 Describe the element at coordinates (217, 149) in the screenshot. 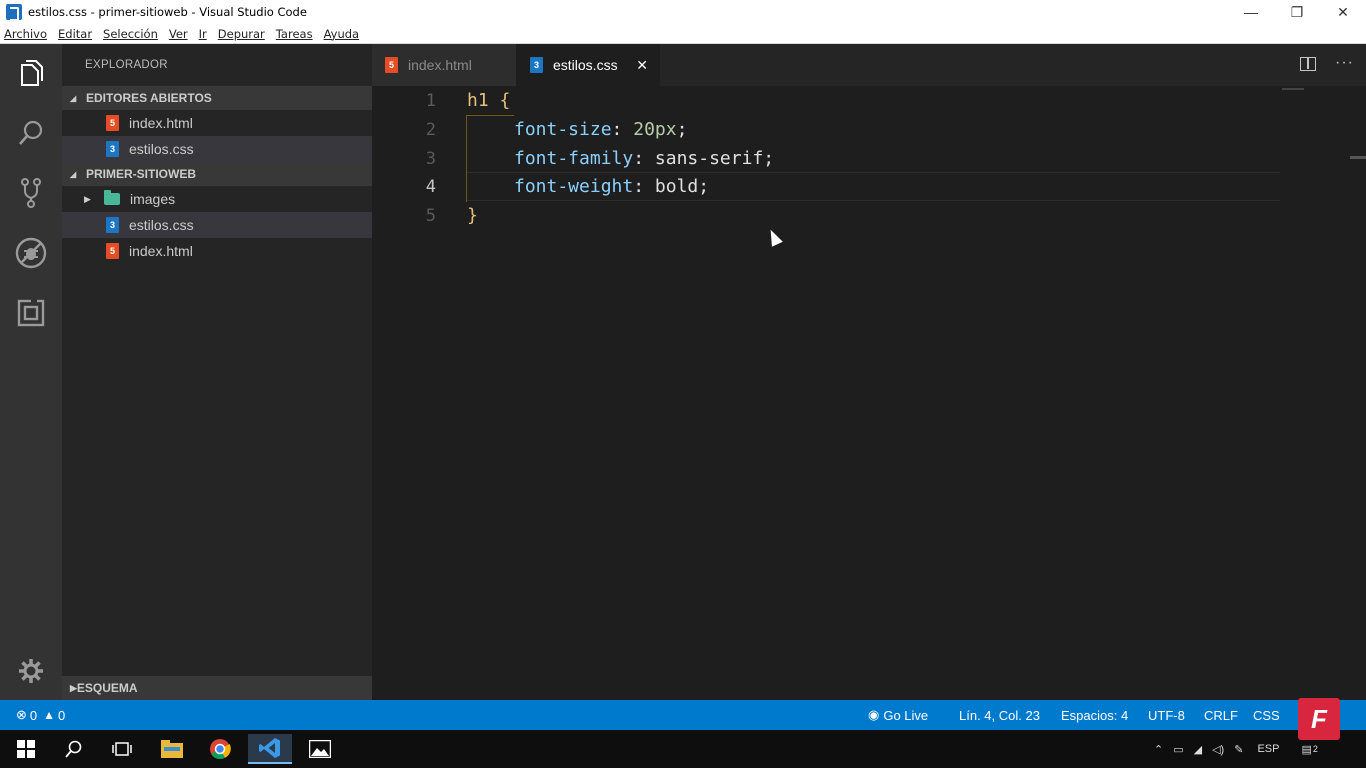

I see `open-editor-item: 3 estilos.css` at that location.